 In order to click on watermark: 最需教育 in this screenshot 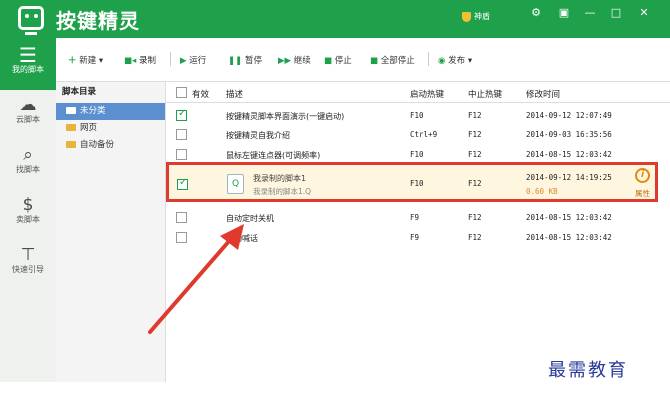, I will do `click(588, 370)`.